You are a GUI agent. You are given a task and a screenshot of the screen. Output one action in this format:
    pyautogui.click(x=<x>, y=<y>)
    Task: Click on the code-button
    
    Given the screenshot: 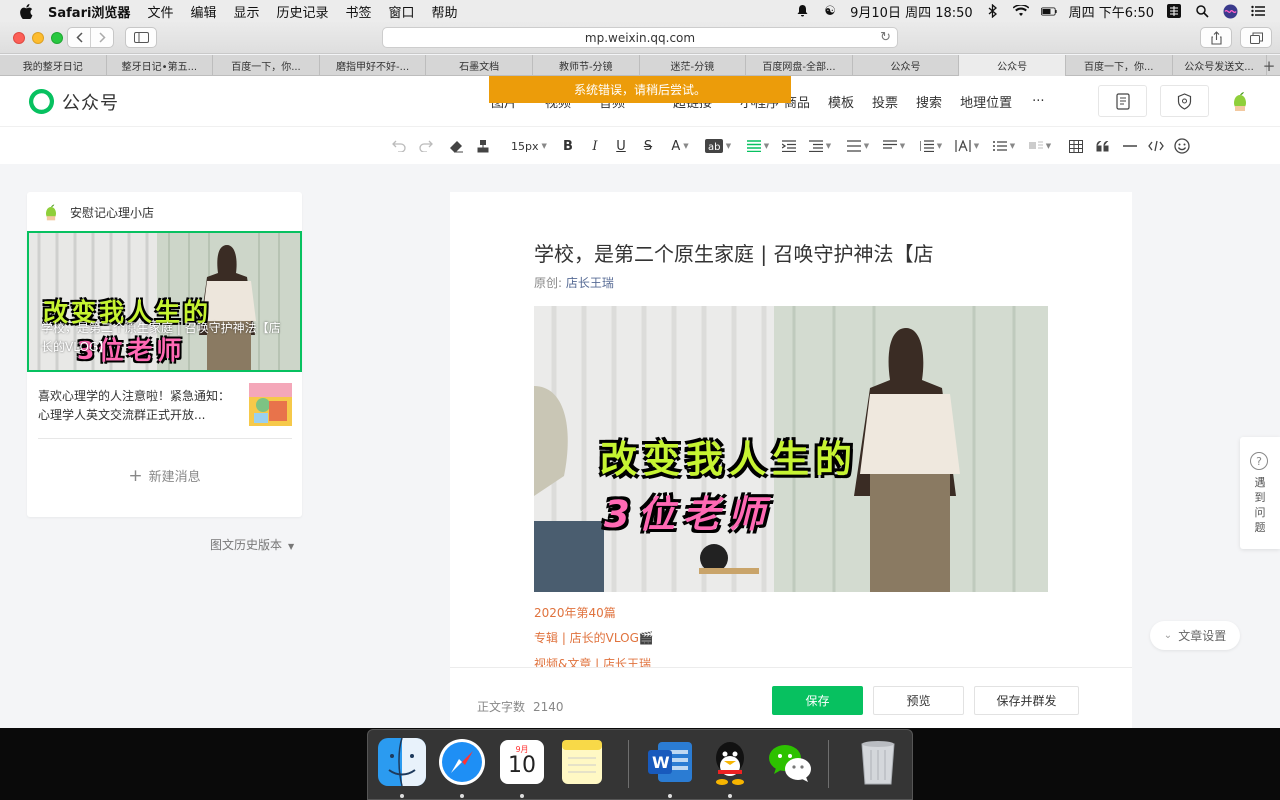 What is the action you would take?
    pyautogui.click(x=1156, y=146)
    